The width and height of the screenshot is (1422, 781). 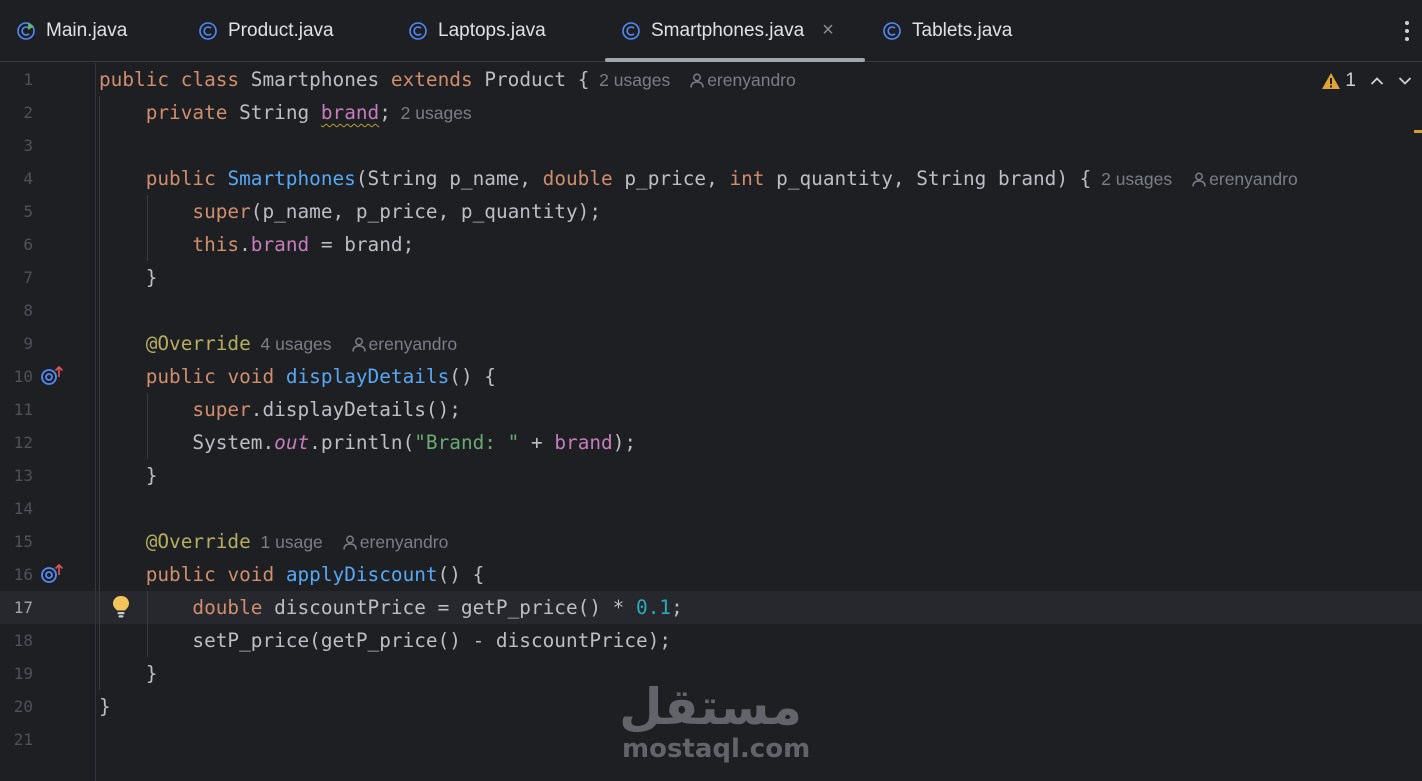 I want to click on scrollbar-warning-marker, so click(x=1418, y=131).